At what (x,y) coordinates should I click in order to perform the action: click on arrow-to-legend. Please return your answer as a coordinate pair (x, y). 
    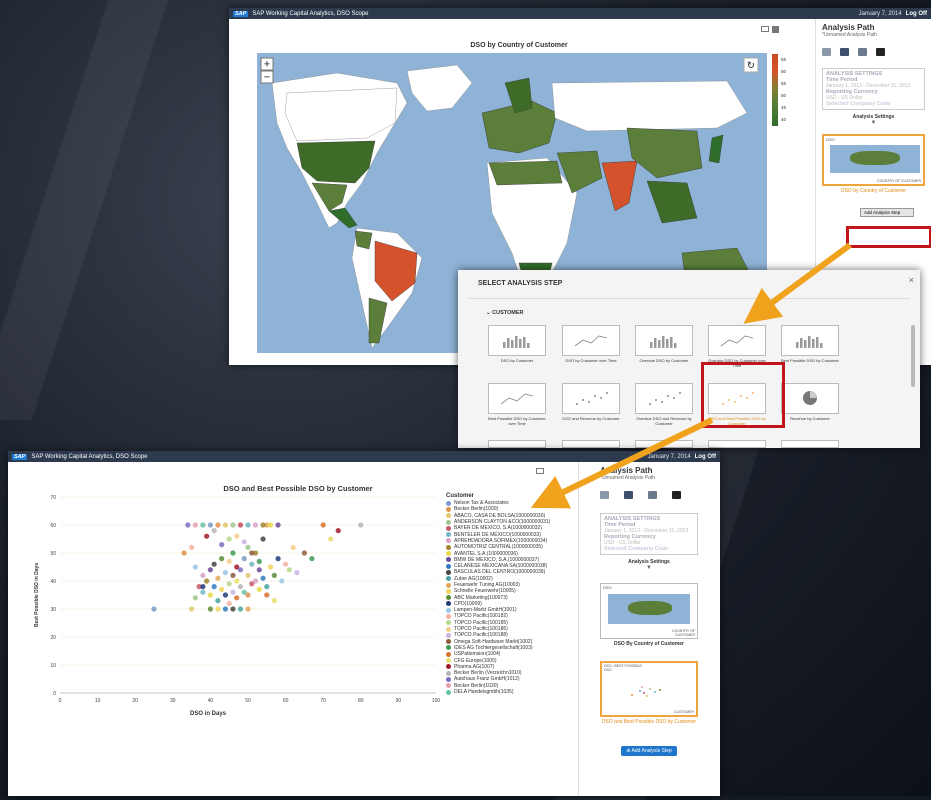
    Looking at the image, I should click on (622, 463).